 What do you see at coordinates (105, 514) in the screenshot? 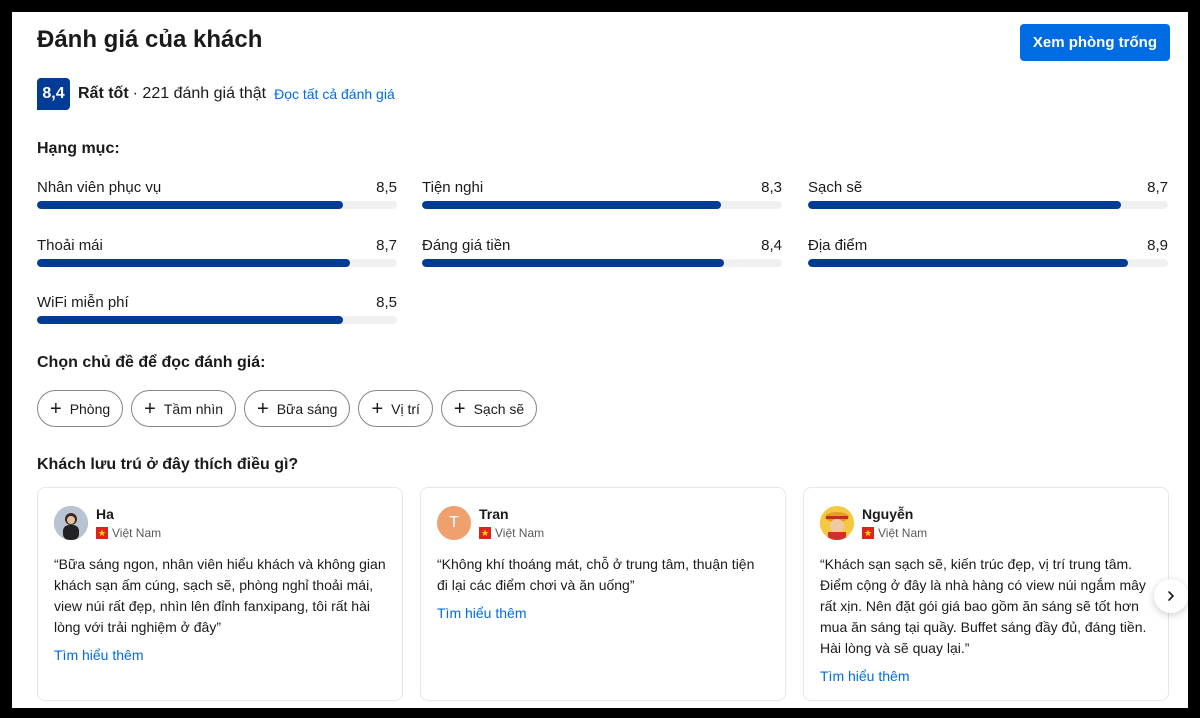
I see `reviewer-name: Ha` at bounding box center [105, 514].